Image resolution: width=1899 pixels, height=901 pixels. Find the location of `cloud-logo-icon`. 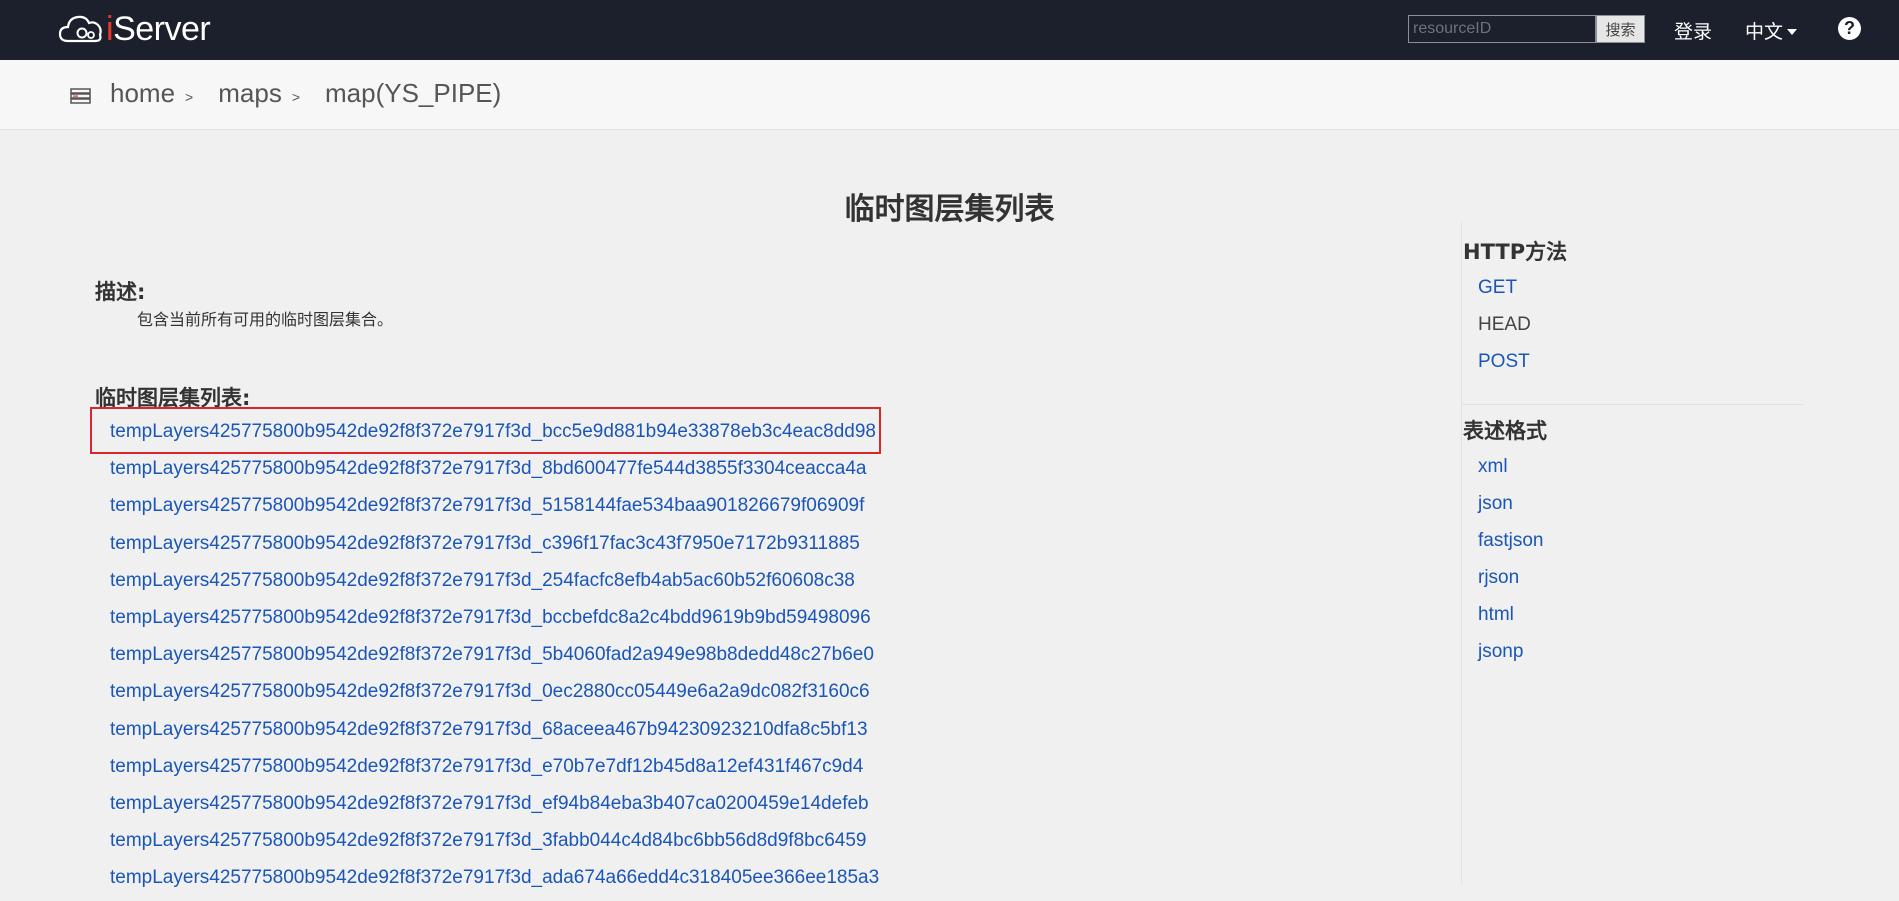

cloud-logo-icon is located at coordinates (80, 29).